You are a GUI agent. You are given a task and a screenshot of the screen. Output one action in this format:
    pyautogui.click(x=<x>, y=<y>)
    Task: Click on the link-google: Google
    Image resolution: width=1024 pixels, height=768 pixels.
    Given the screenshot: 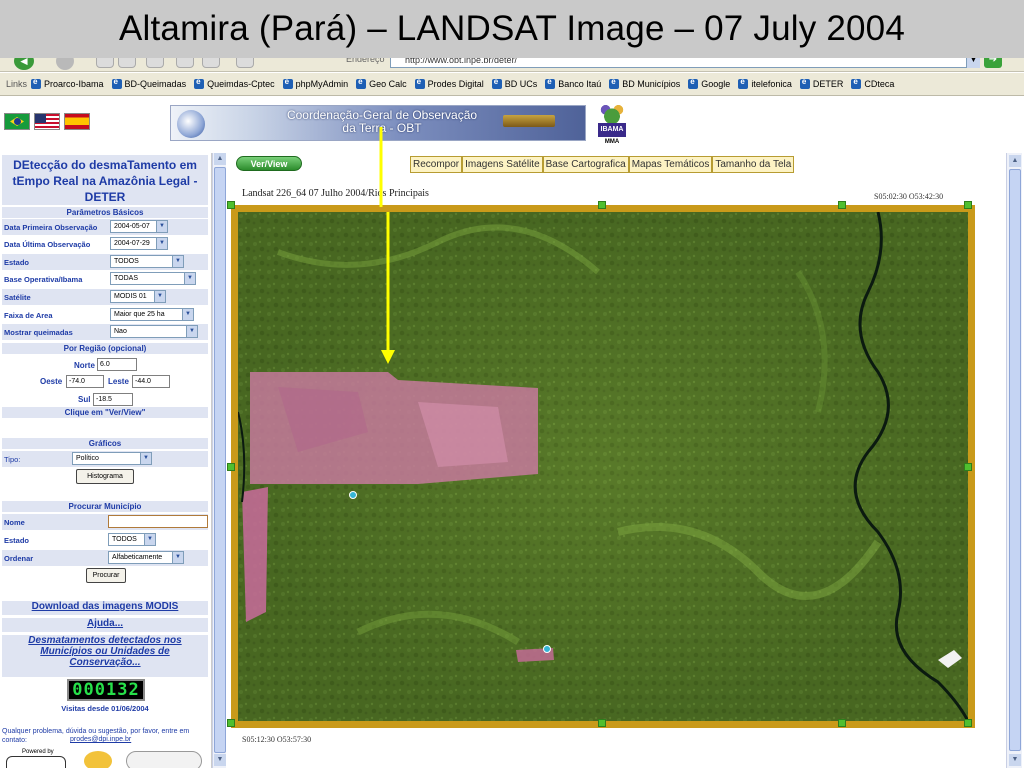 What is the action you would take?
    pyautogui.click(x=709, y=83)
    